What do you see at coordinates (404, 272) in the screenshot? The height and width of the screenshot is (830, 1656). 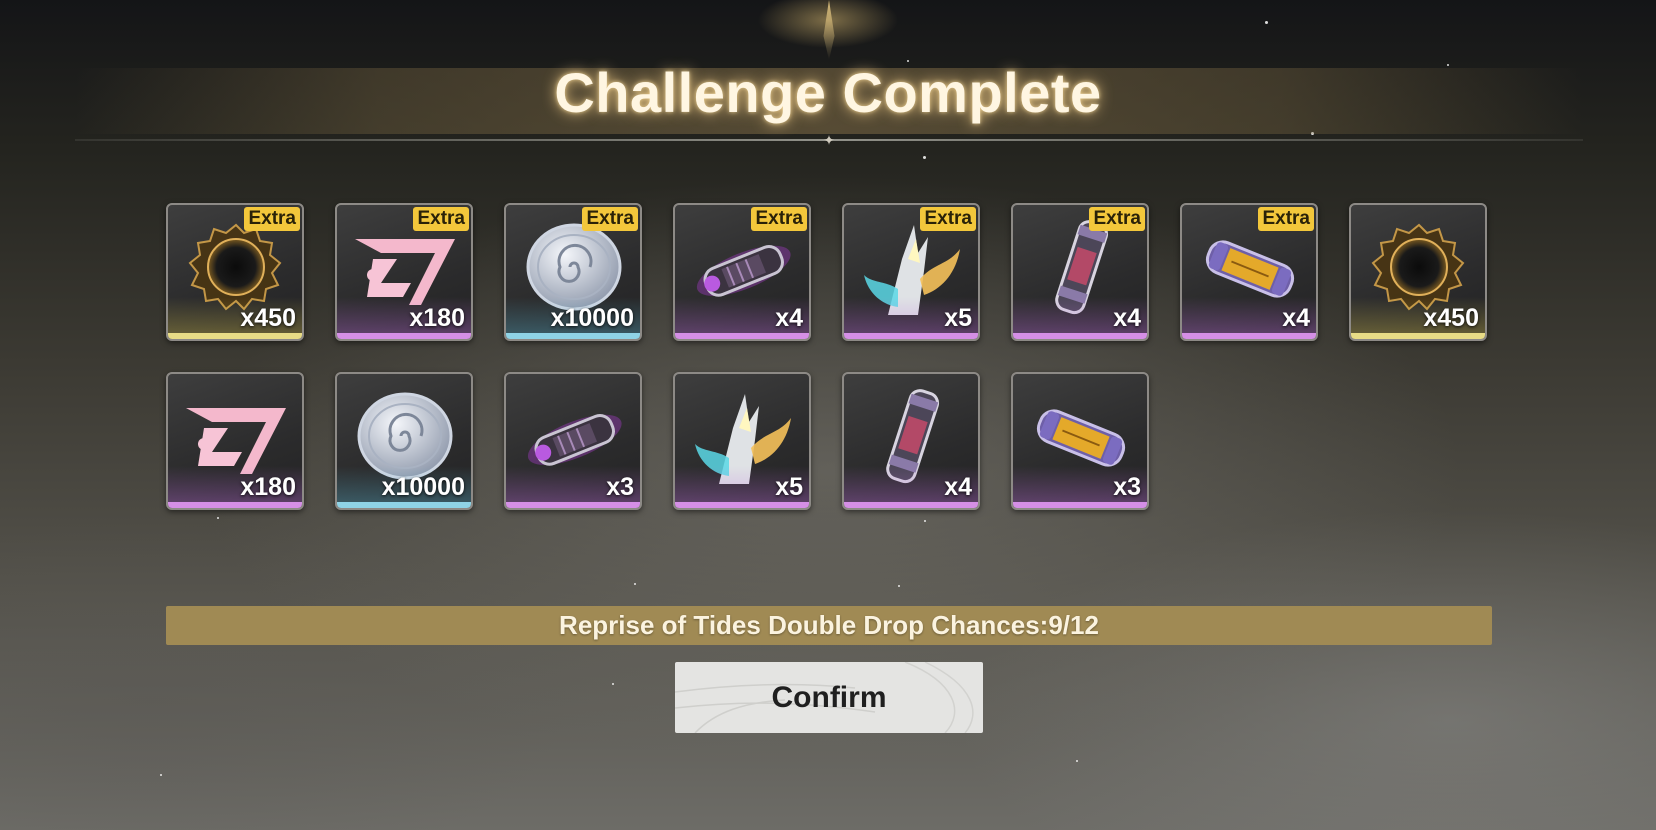 I see `reward-item: Extra x180` at bounding box center [404, 272].